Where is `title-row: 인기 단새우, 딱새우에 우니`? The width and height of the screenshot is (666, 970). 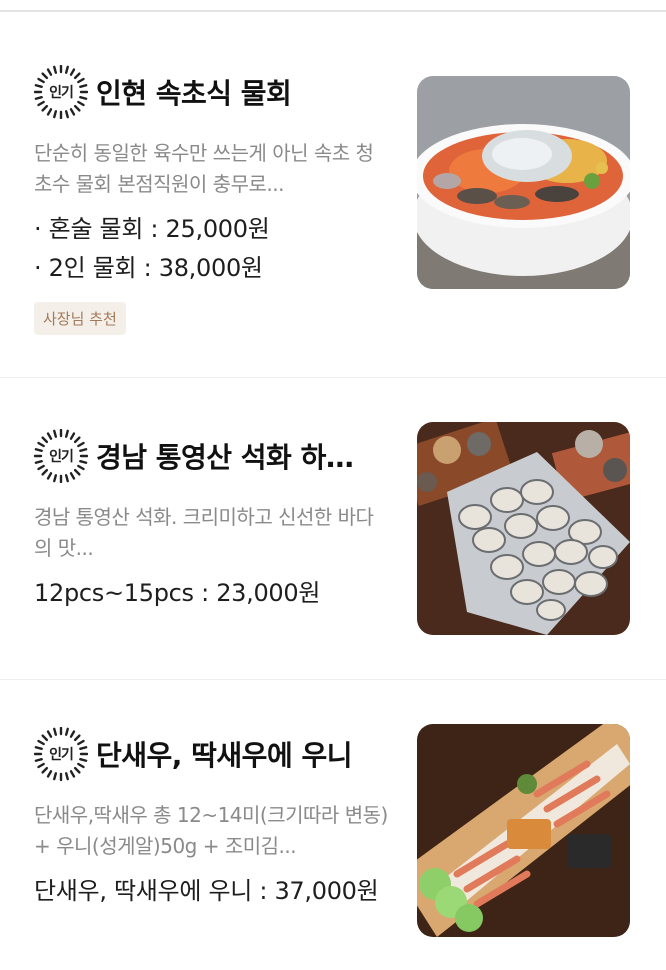 title-row: 인기 단새우, 딱새우에 우니 is located at coordinates (214, 754).